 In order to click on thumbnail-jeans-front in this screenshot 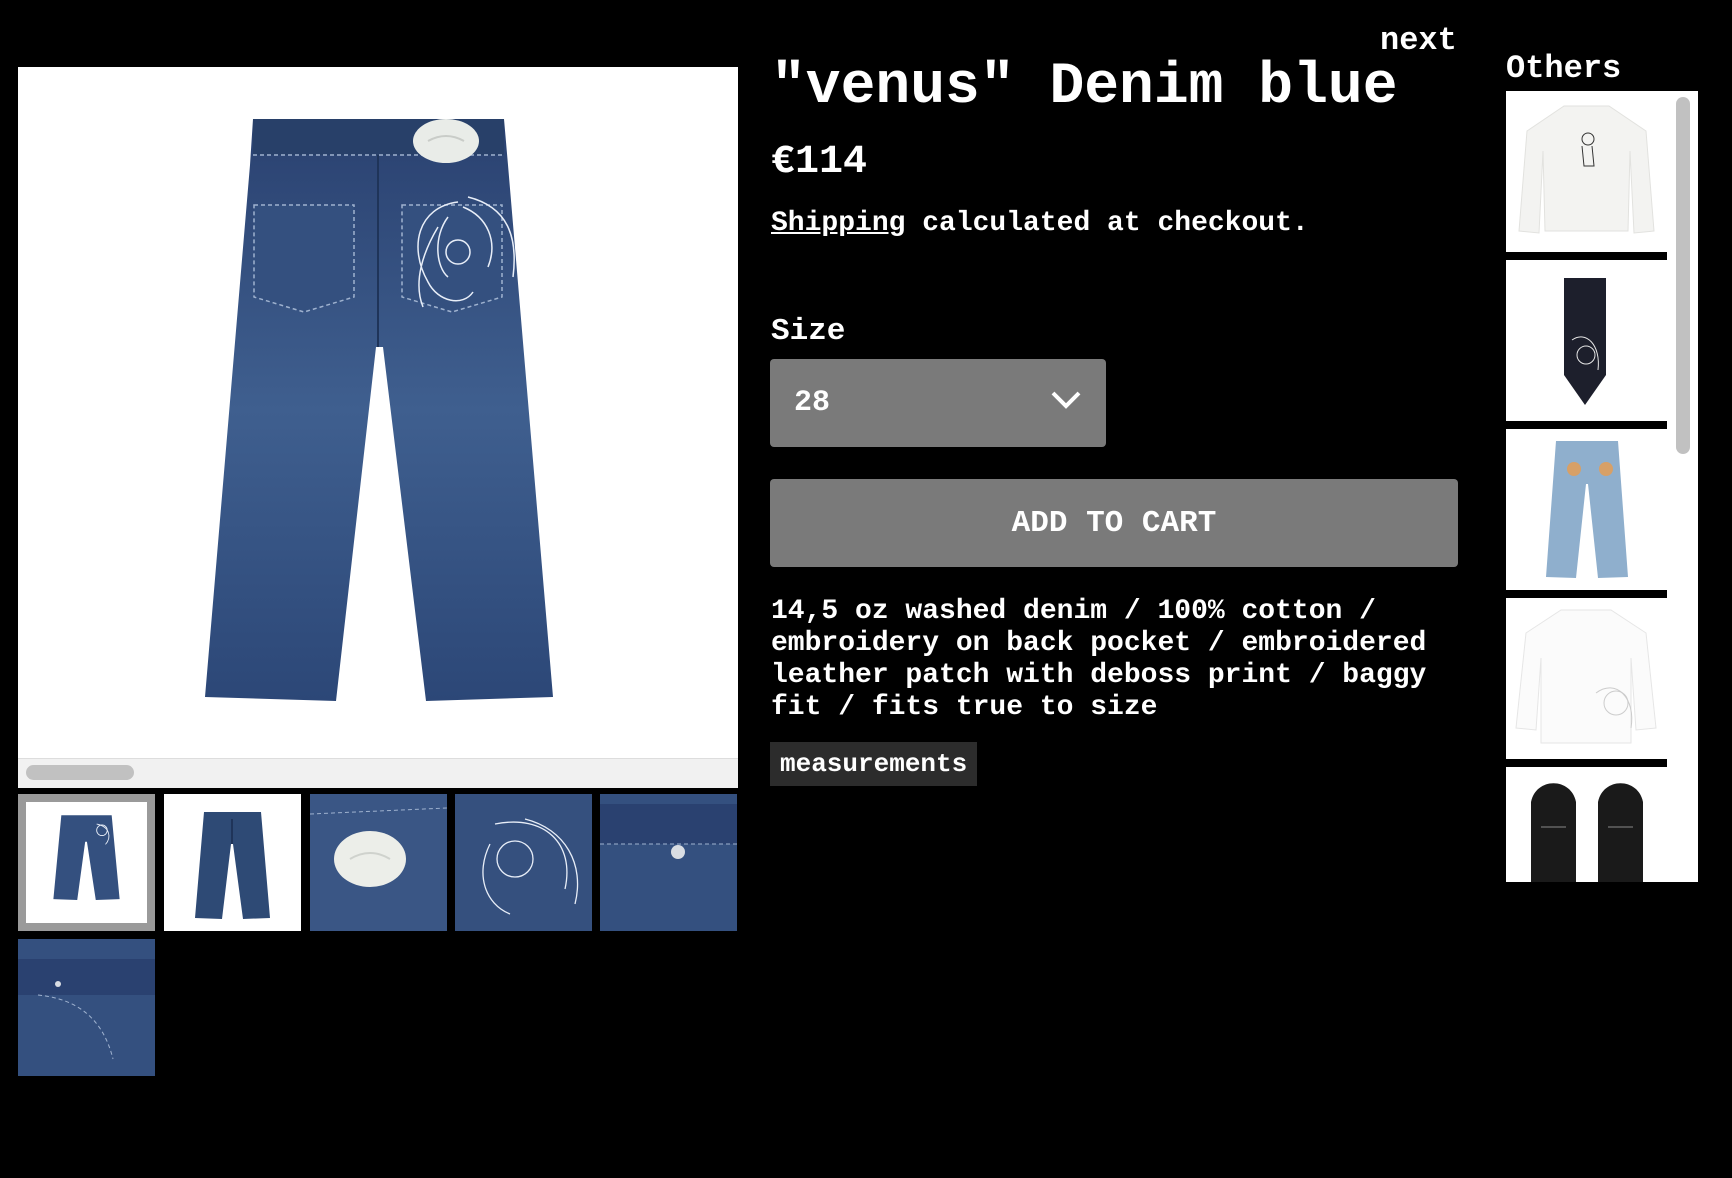, I will do `click(232, 862)`.